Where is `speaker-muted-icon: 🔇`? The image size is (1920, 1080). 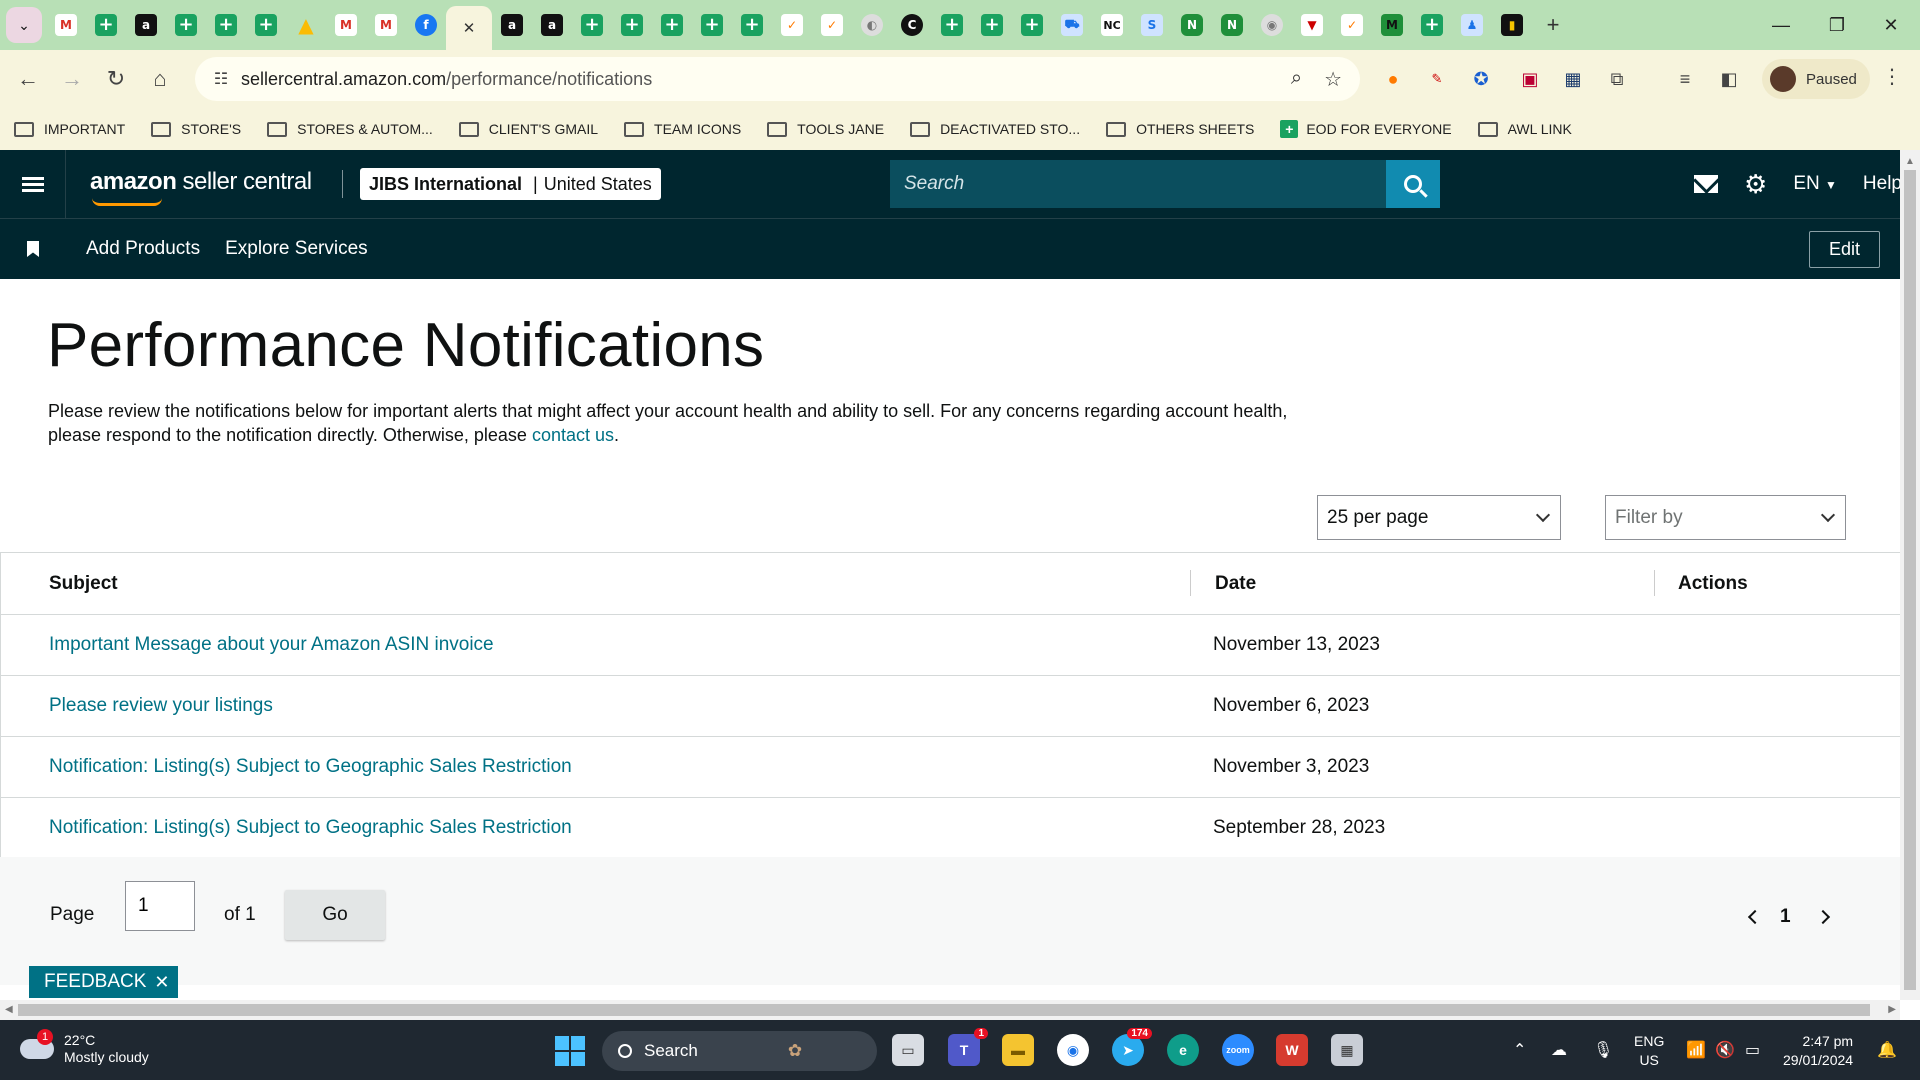
speaker-muted-icon: 🔇 is located at coordinates (1725, 1050).